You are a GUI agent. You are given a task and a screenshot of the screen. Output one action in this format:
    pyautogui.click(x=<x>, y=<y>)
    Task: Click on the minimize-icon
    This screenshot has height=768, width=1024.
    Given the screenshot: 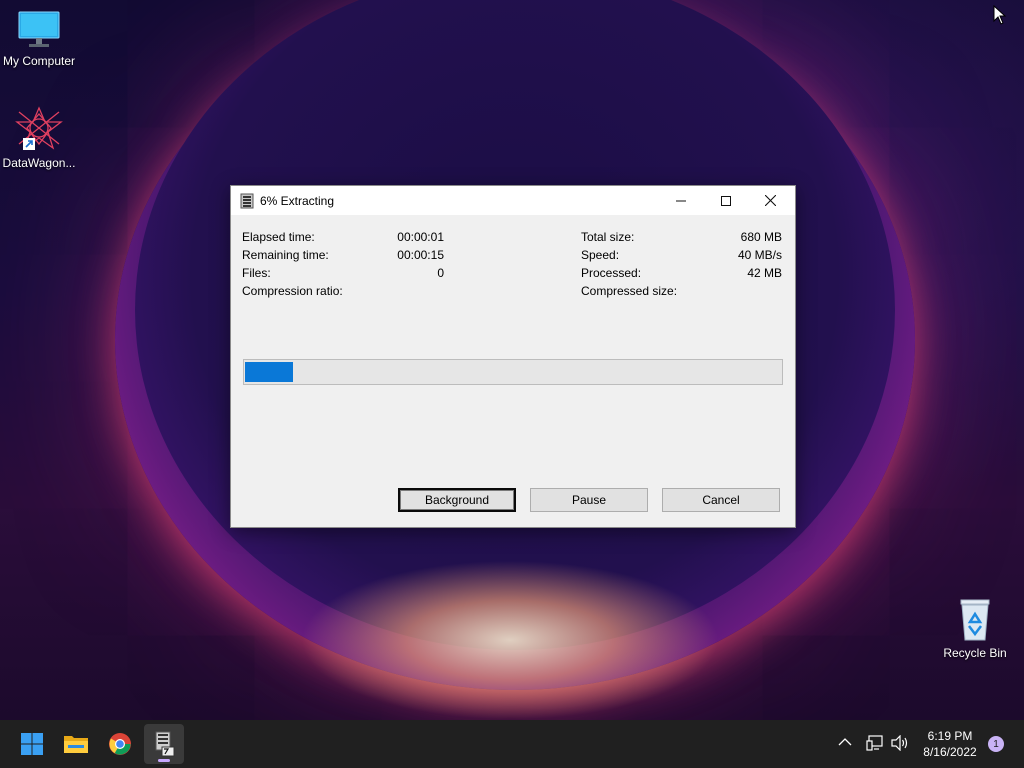 What is the action you would take?
    pyautogui.click(x=680, y=200)
    